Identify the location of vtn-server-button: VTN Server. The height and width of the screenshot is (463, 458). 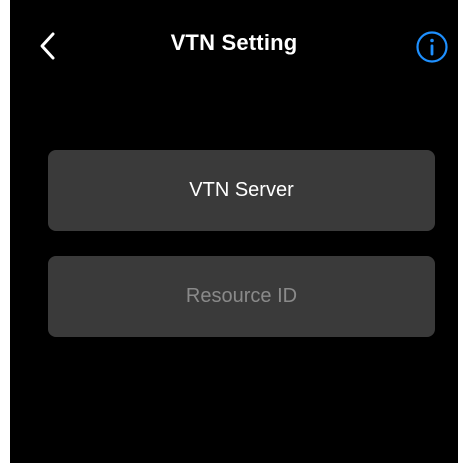
(241, 190).